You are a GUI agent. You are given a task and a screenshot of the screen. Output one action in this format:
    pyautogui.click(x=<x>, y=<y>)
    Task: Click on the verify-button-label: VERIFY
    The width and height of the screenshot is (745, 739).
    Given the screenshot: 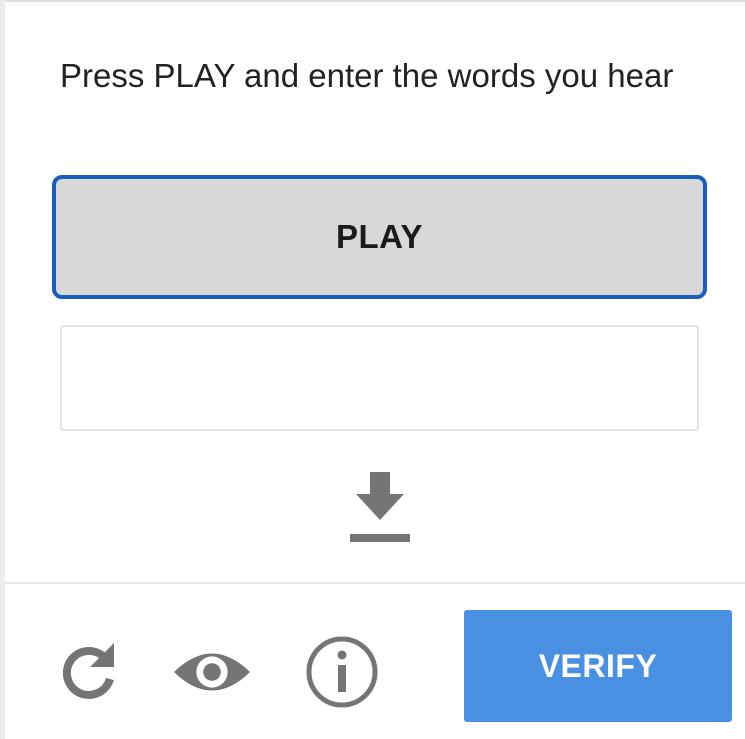 What is the action you would take?
    pyautogui.click(x=598, y=665)
    